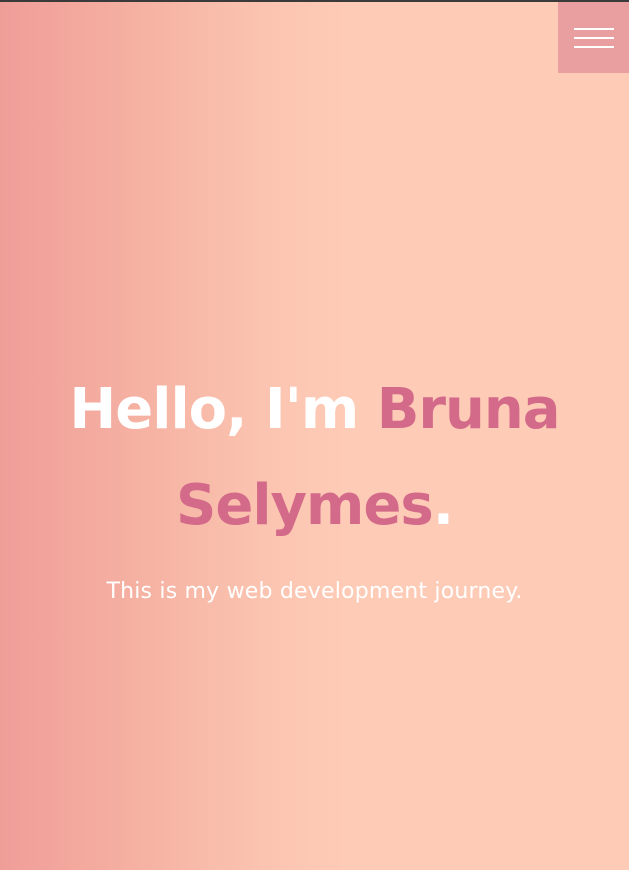 The image size is (629, 870). Describe the element at coordinates (314, 1) in the screenshot. I see `top-border` at that location.